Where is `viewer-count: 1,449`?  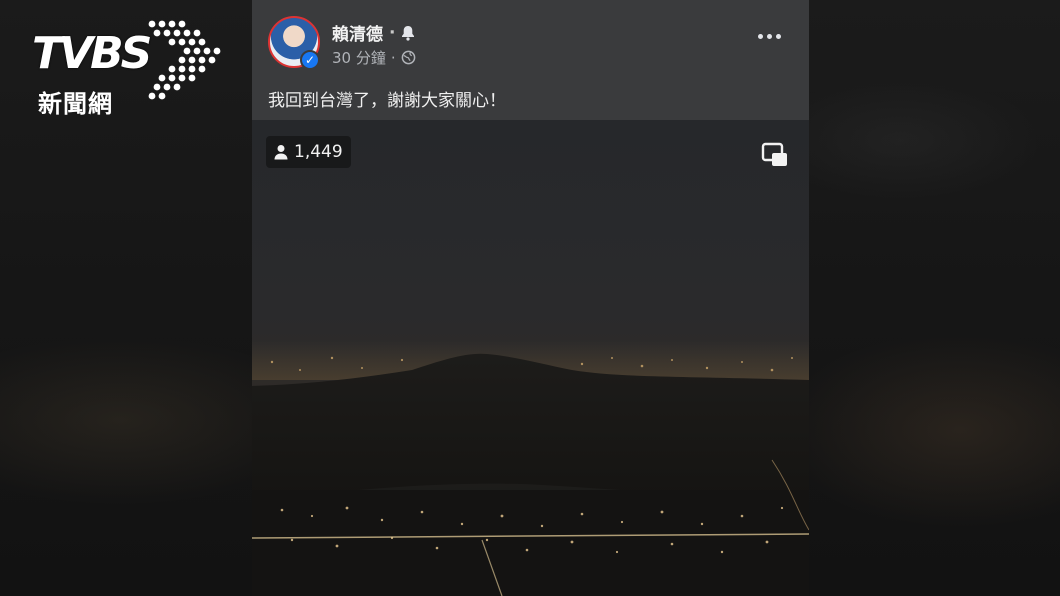 viewer-count: 1,449 is located at coordinates (318, 152).